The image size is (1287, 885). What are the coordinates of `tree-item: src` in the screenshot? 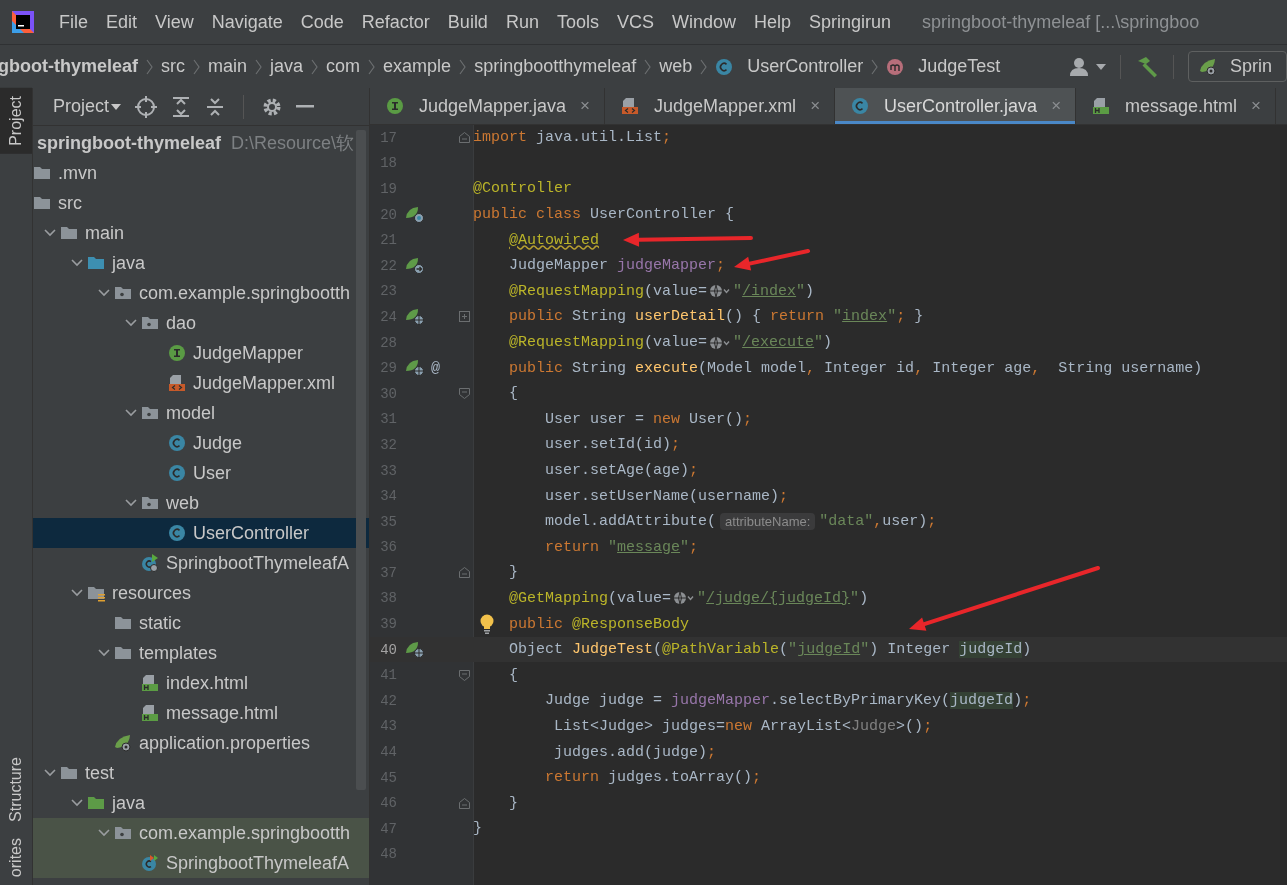 It's located at (201, 203).